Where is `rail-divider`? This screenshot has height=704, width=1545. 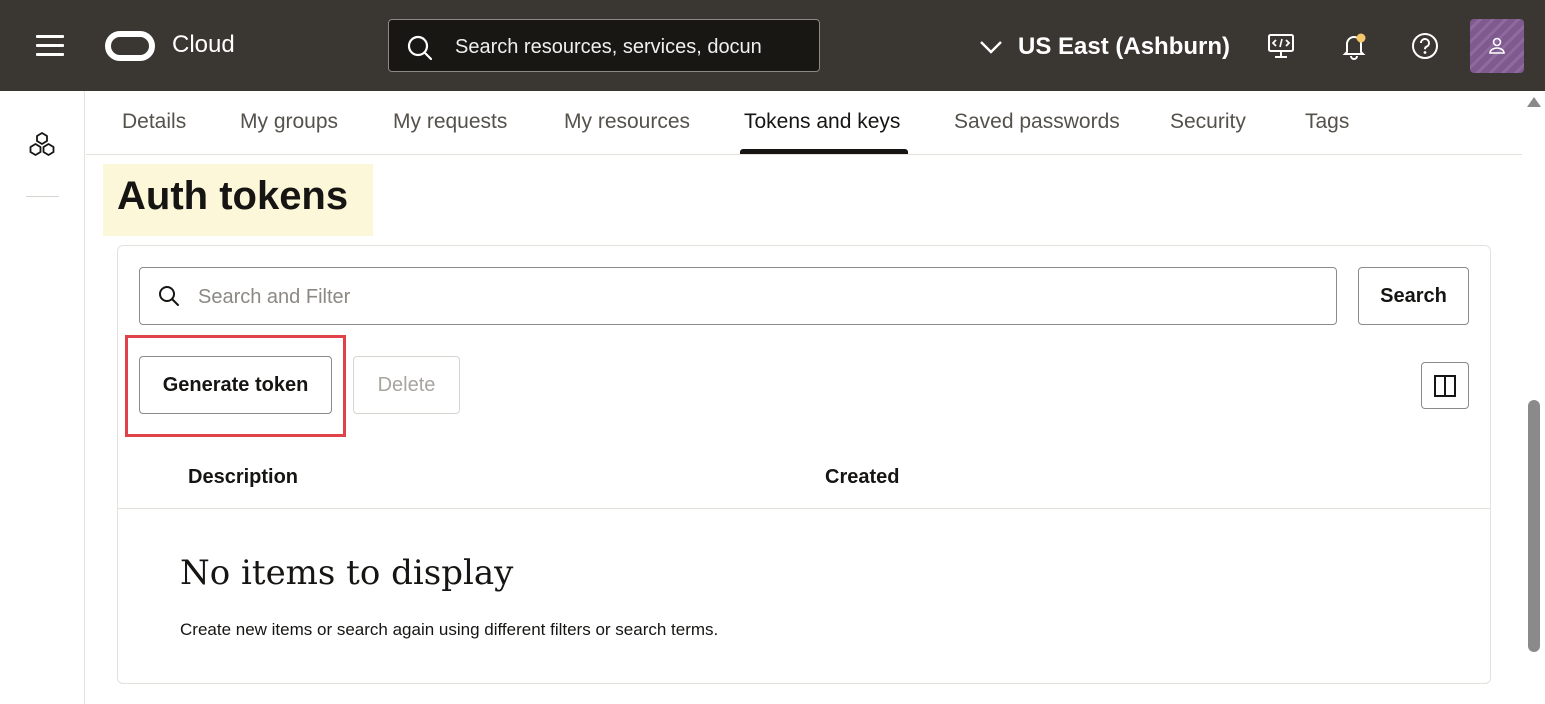 rail-divider is located at coordinates (42, 196).